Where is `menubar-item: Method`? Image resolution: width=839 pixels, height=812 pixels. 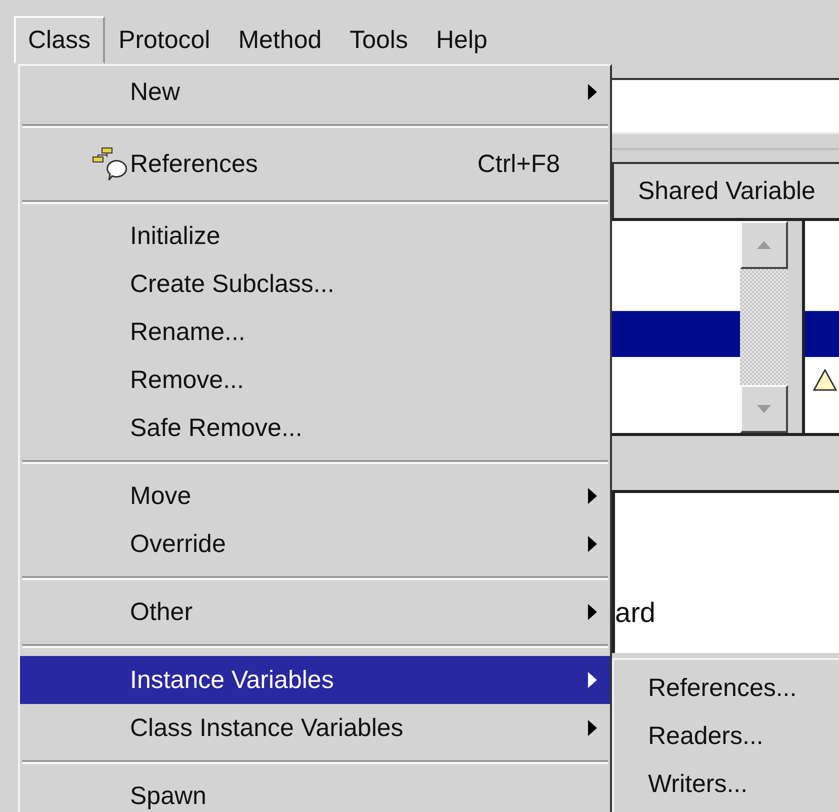 menubar-item: Method is located at coordinates (280, 40).